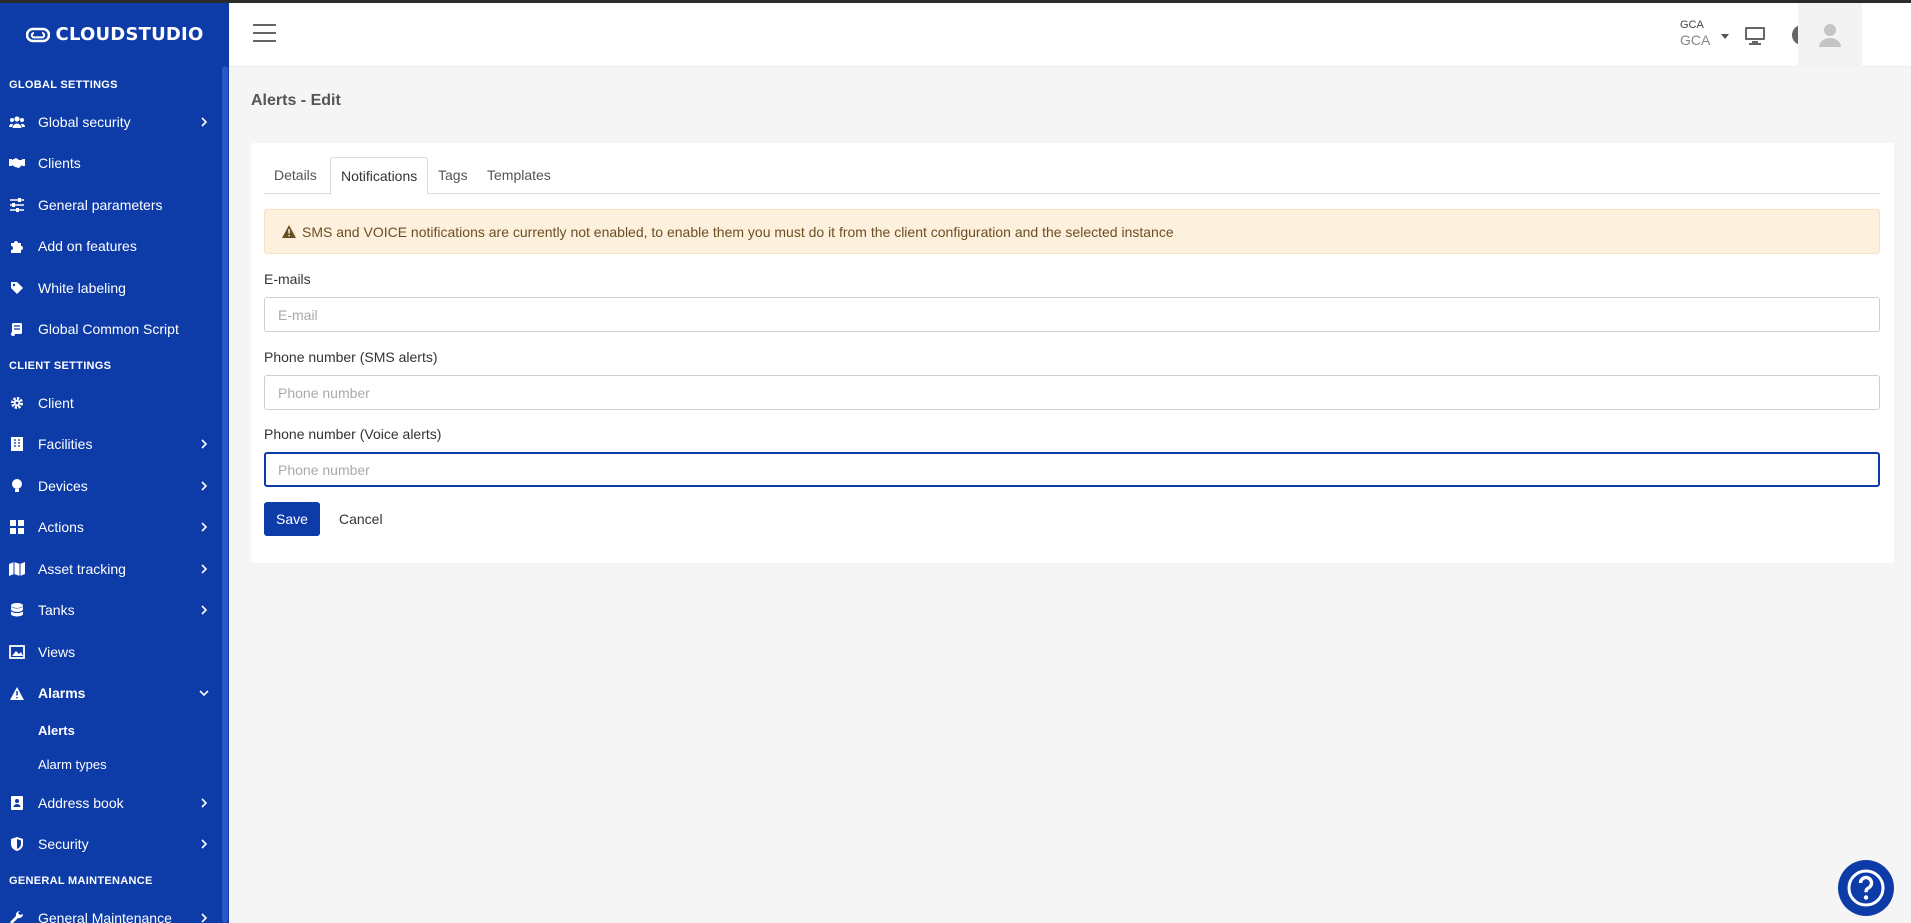  Describe the element at coordinates (204, 693) in the screenshot. I see `chevron-down-icon` at that location.